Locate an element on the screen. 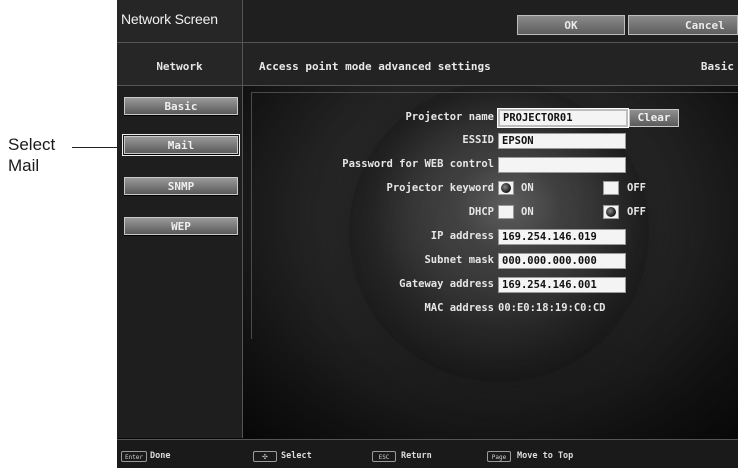 The width and height of the screenshot is (738, 468). mac-address-label: MAC address is located at coordinates (459, 308).